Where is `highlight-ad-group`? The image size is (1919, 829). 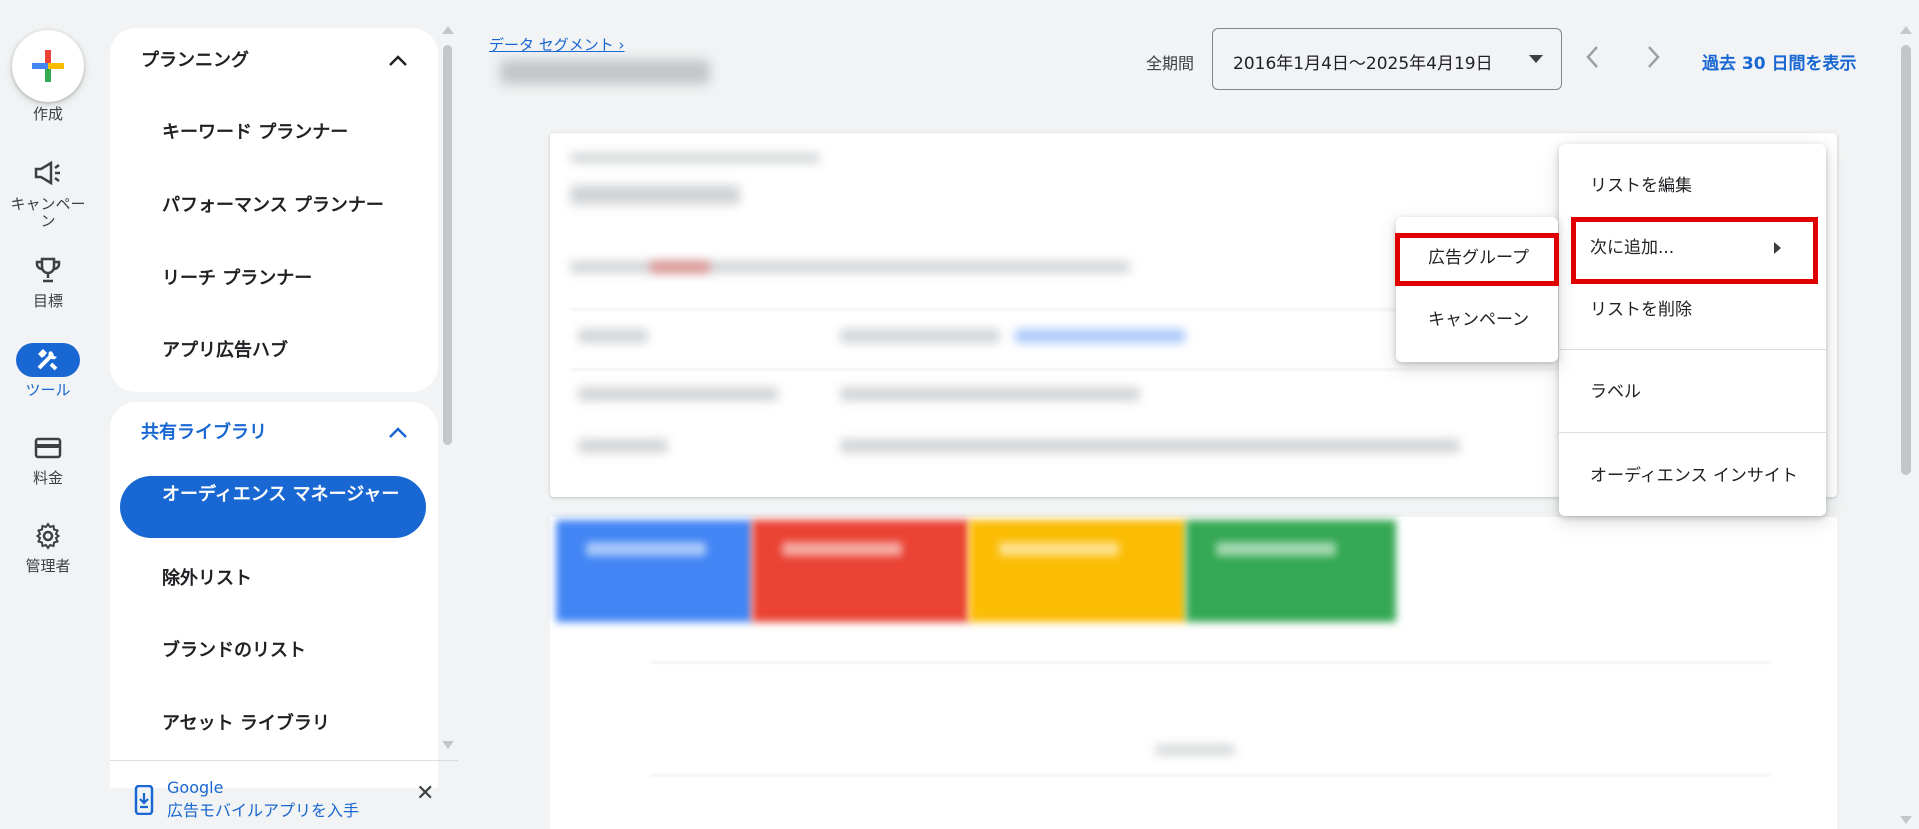
highlight-ad-group is located at coordinates (1477, 259).